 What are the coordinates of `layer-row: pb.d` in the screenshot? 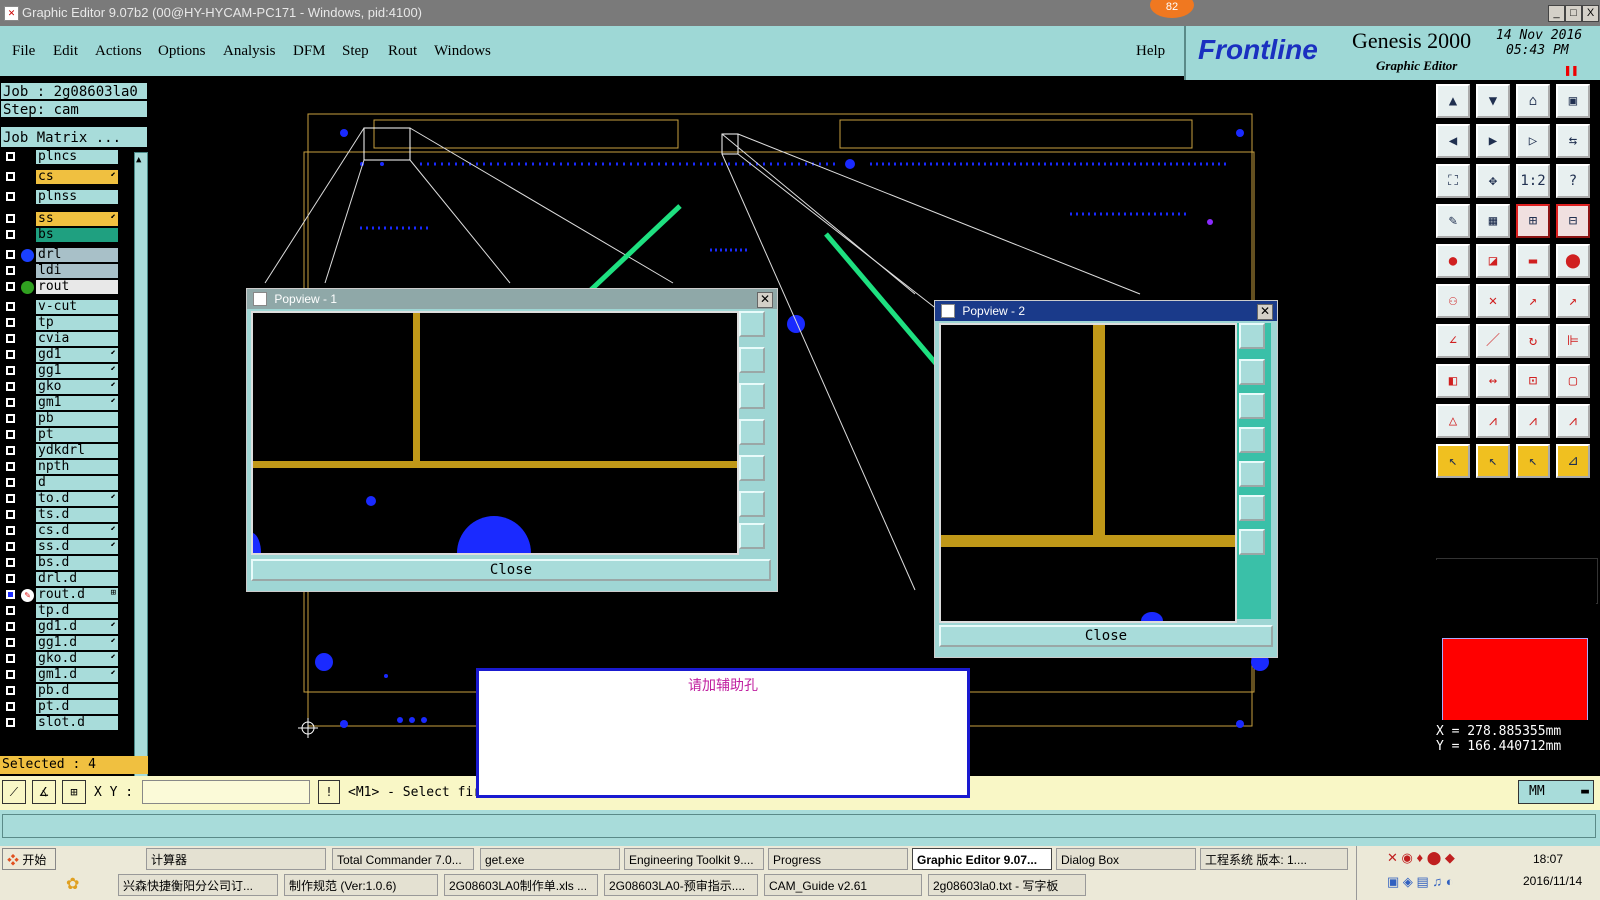 It's located at (60, 691).